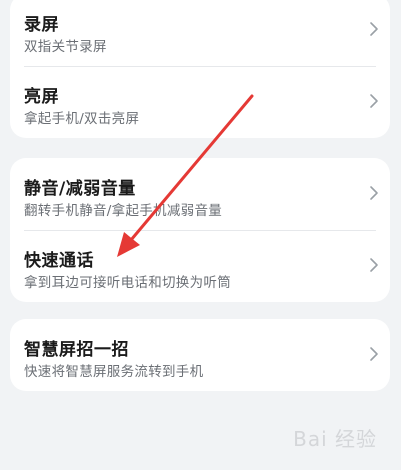 The height and width of the screenshot is (470, 401). What do you see at coordinates (65, 47) in the screenshot?
I see `item-subtitle: 双指关节录屏` at bounding box center [65, 47].